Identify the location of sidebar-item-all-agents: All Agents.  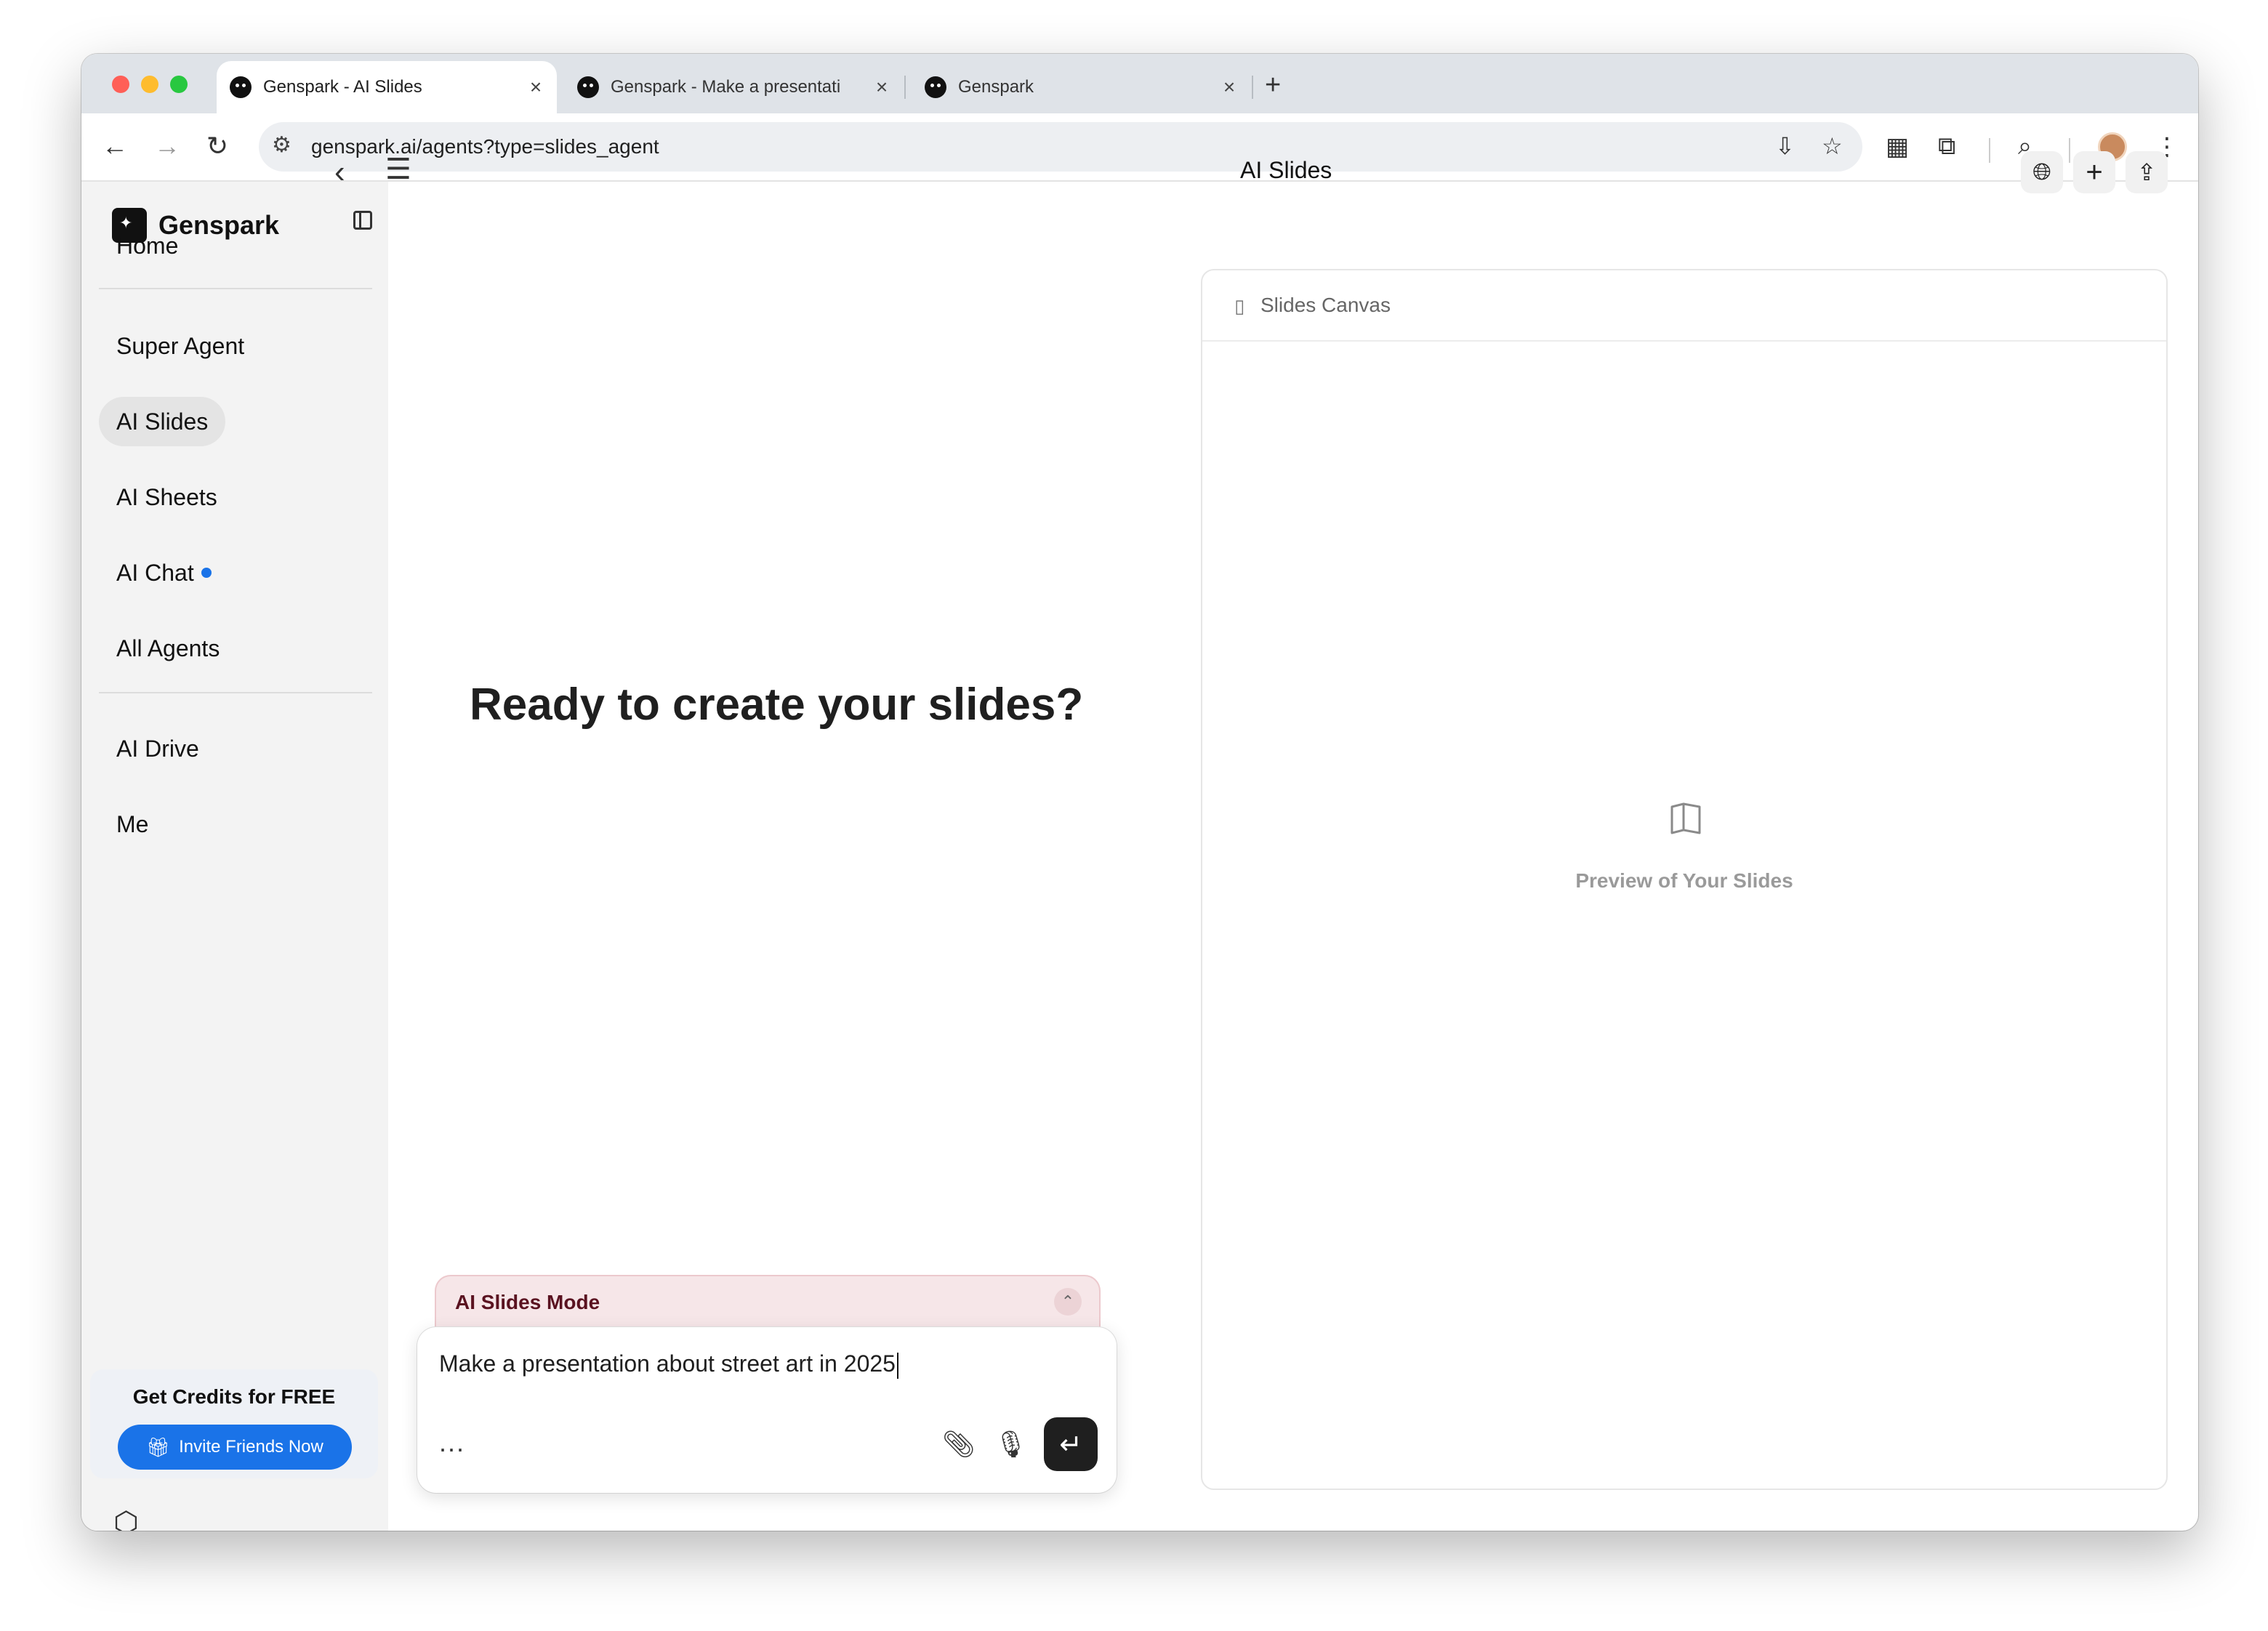
(168, 648).